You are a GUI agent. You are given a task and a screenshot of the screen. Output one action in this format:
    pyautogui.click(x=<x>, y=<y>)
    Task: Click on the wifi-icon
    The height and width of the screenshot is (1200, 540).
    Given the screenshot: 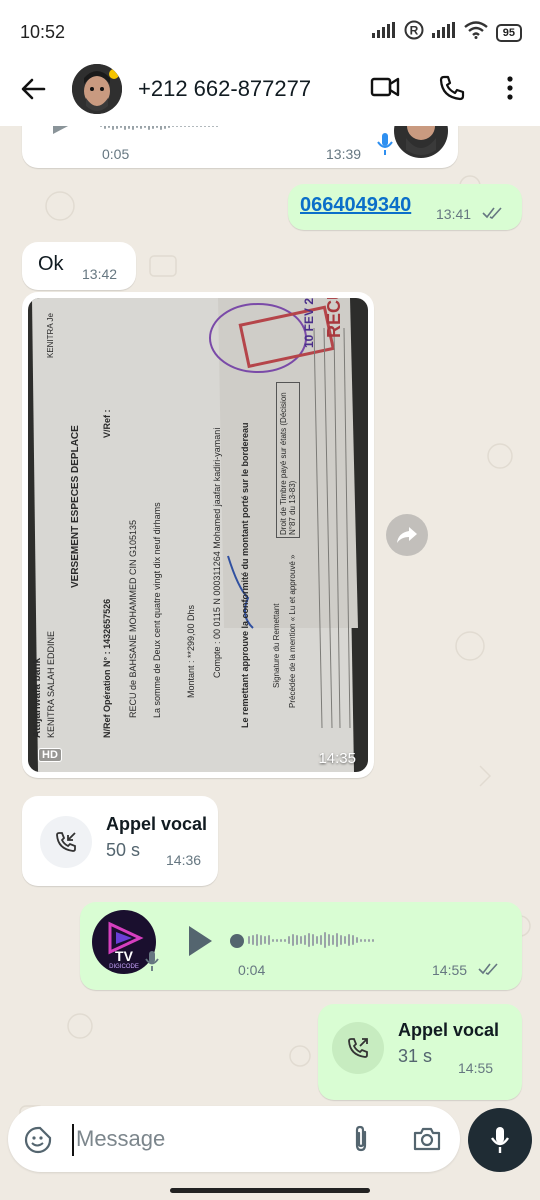 What is the action you would take?
    pyautogui.click(x=475, y=32)
    